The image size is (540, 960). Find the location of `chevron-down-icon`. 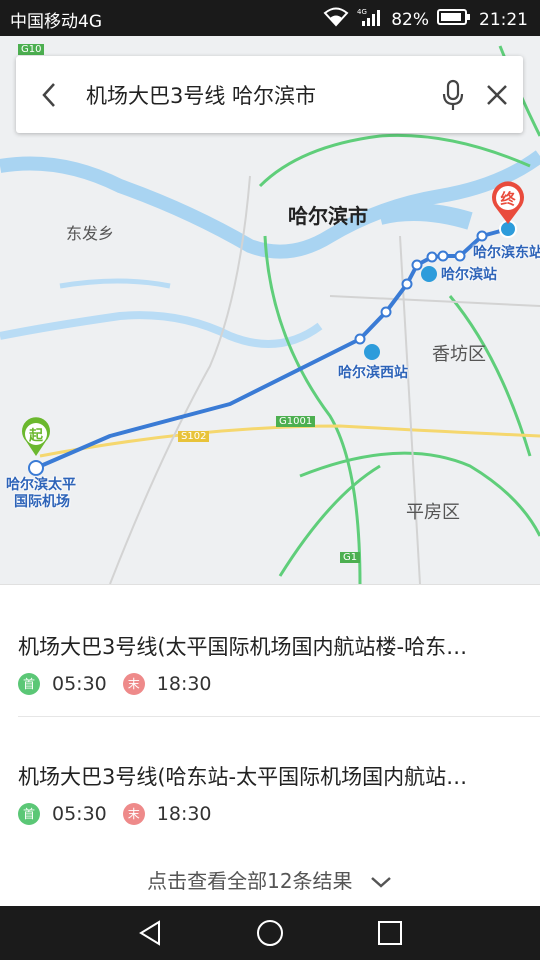

chevron-down-icon is located at coordinates (381, 883).